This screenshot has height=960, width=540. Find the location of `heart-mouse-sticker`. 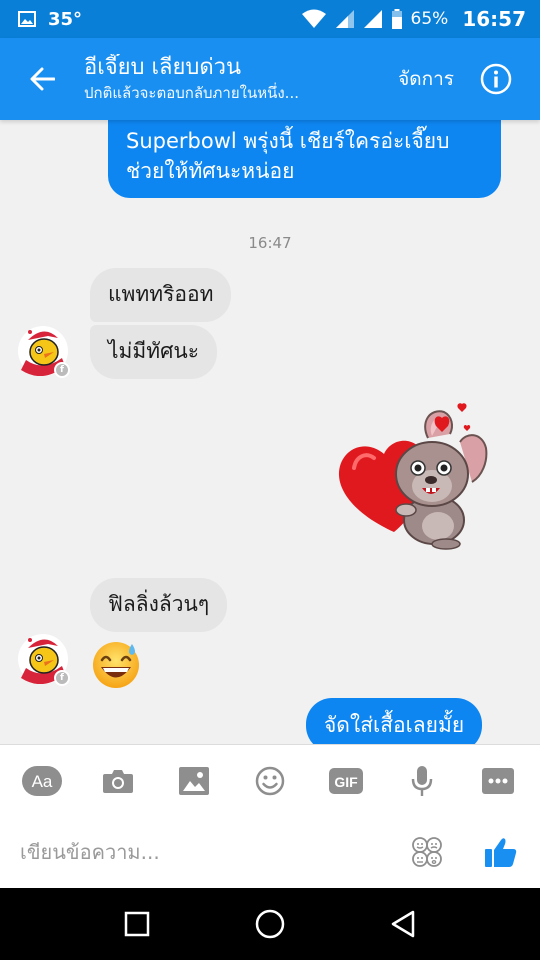

heart-mouse-sticker is located at coordinates (413, 476).